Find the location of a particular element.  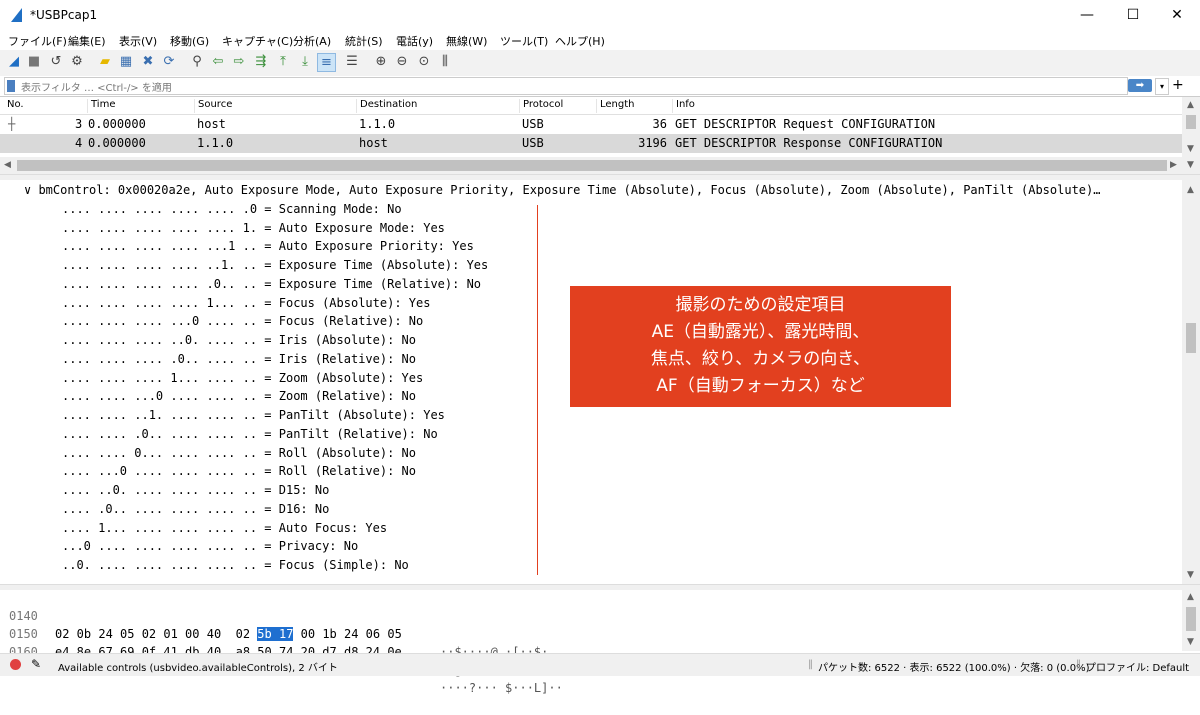

callout-line: AE（自動露光）、露光時間、 is located at coordinates (760, 332).